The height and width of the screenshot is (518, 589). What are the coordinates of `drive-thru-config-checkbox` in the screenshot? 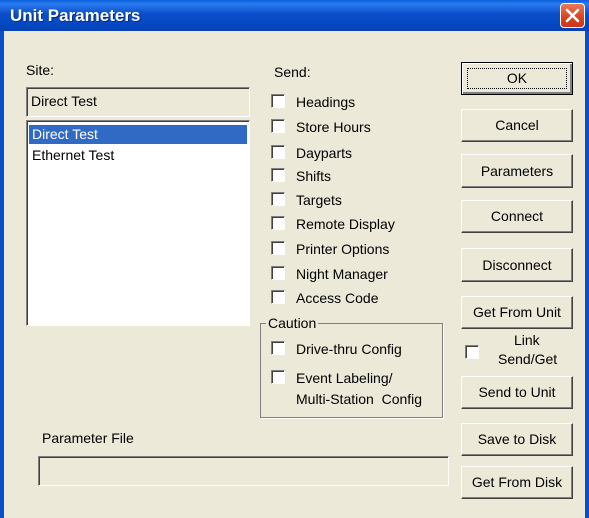 It's located at (278, 348).